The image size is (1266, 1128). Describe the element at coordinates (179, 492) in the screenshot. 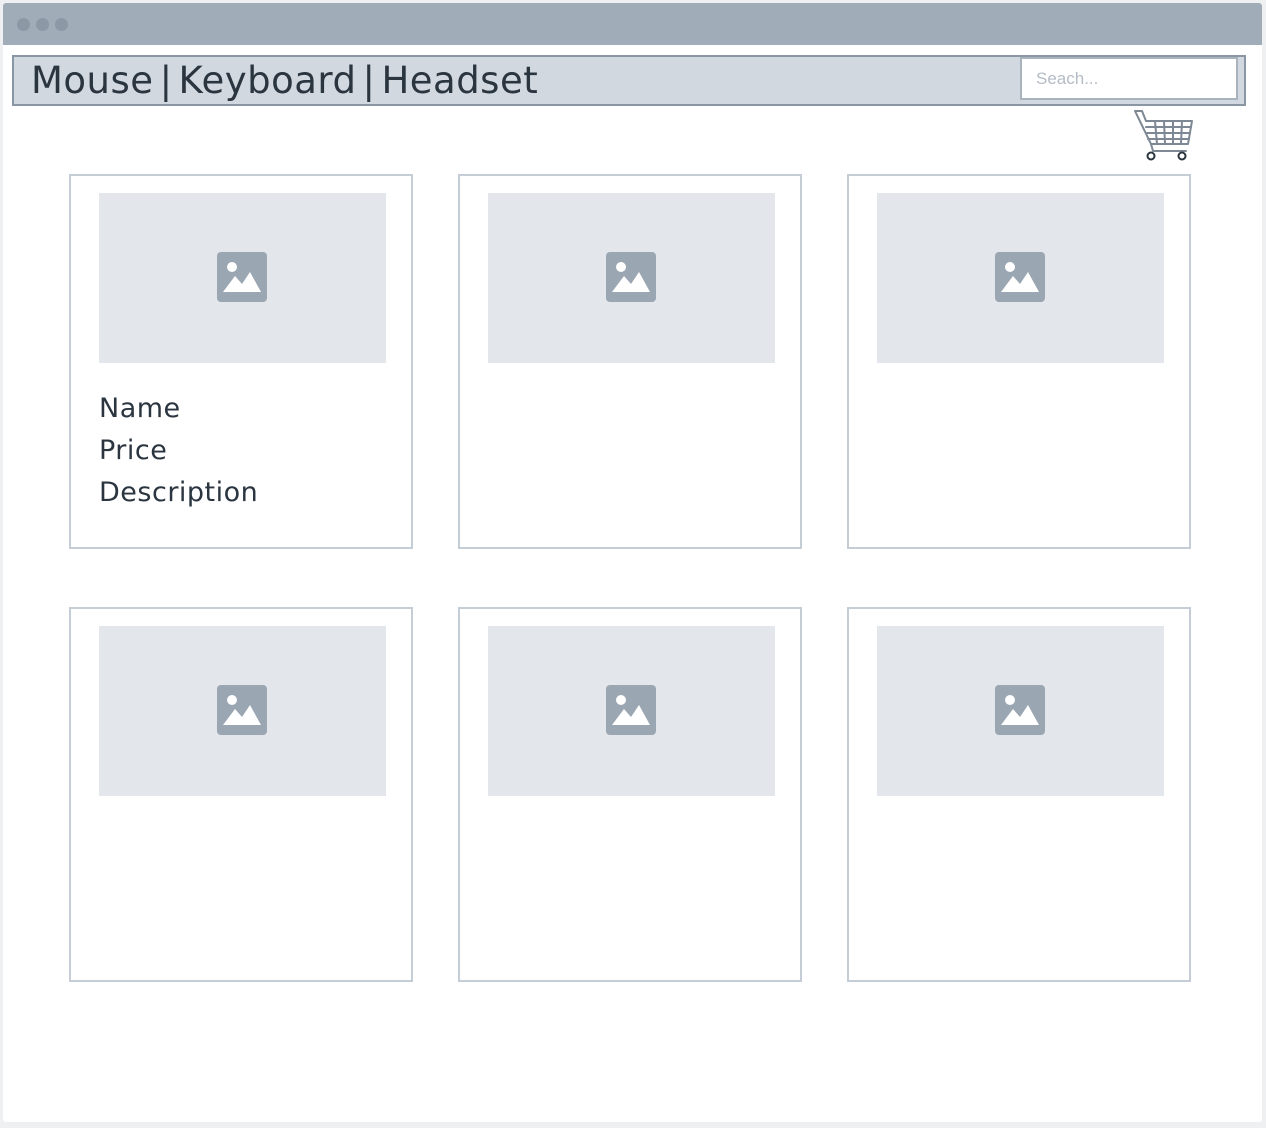

I see `product-description: Description` at that location.